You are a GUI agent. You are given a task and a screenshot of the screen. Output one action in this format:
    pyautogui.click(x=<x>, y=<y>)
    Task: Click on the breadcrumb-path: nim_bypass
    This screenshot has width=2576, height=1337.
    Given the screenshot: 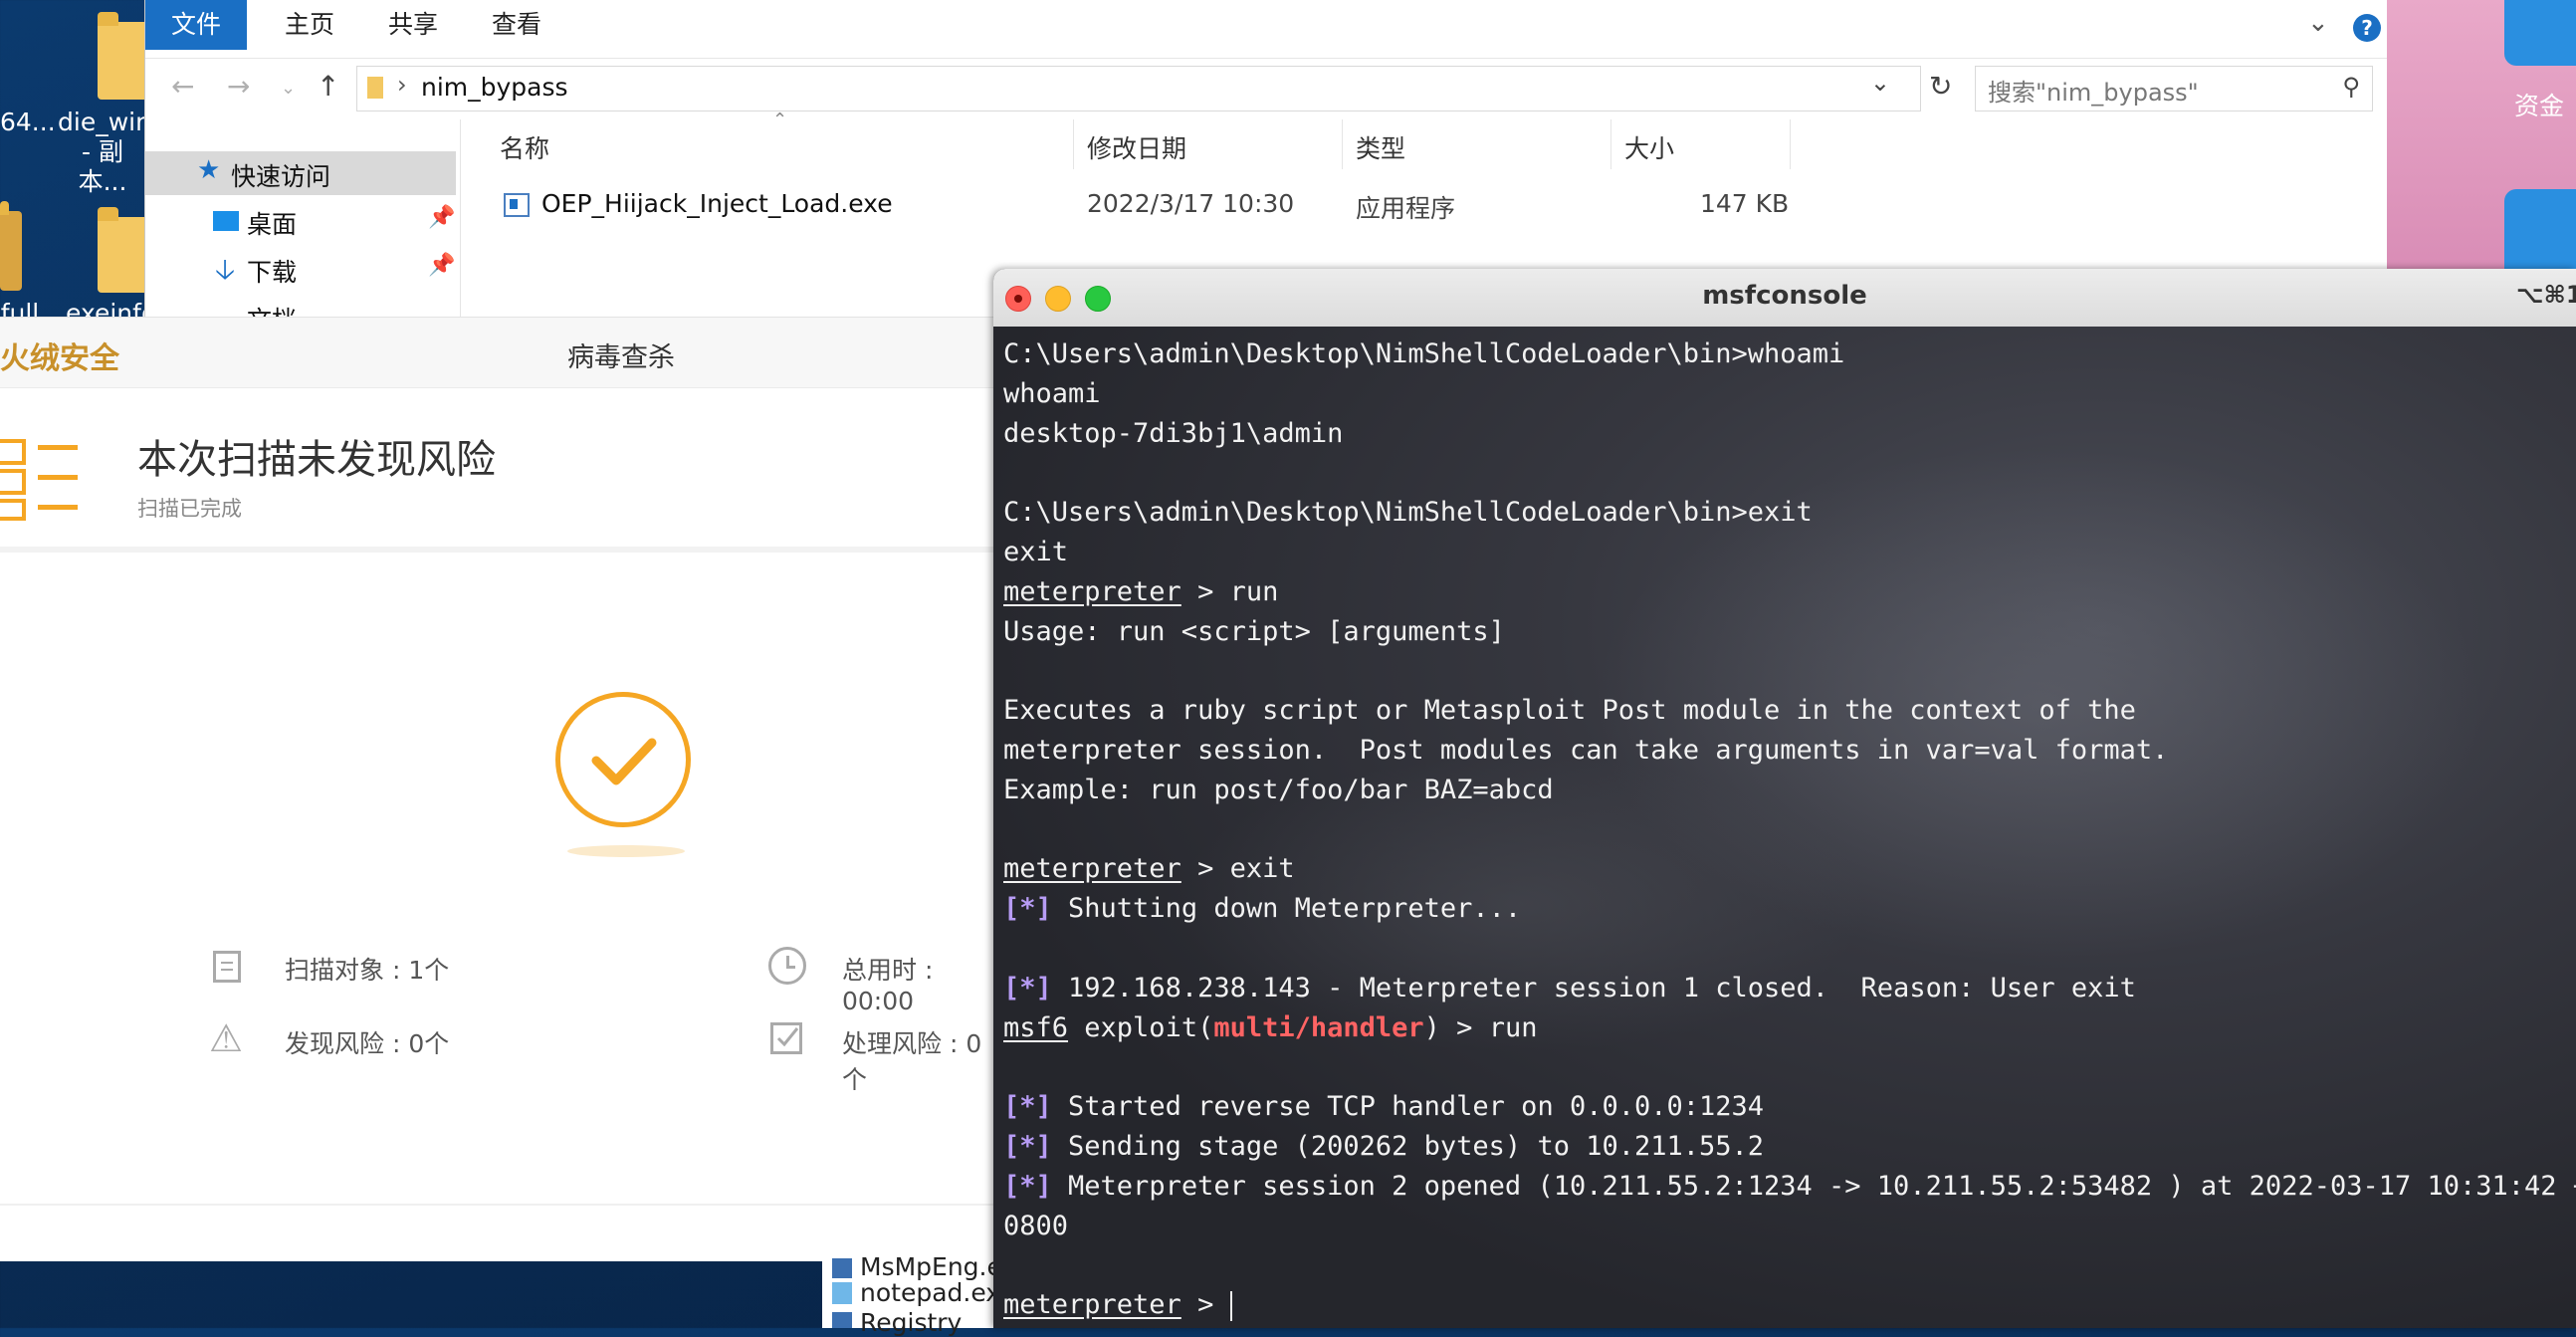 What is the action you would take?
    pyautogui.click(x=494, y=87)
    